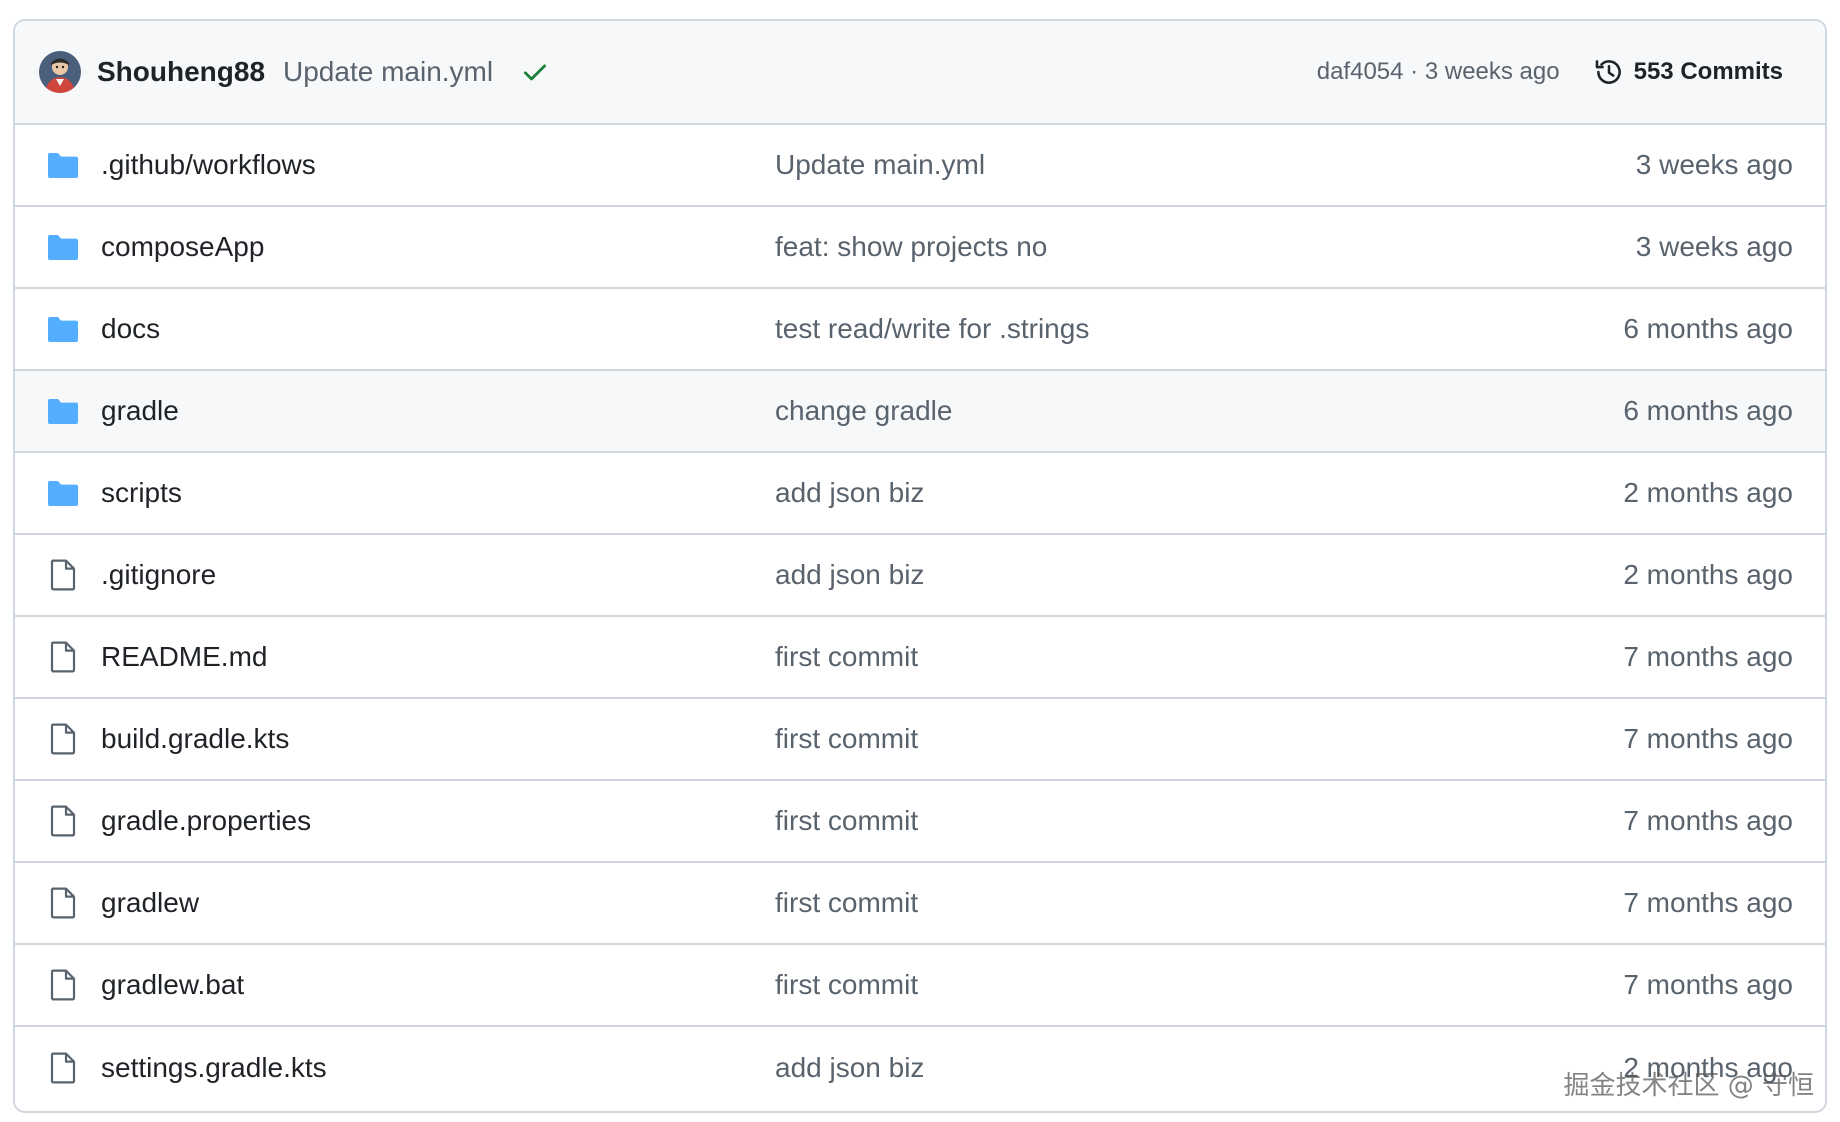 The height and width of the screenshot is (1122, 1840). What do you see at coordinates (920, 658) in the screenshot?
I see `file-row: README.md first commit 7 months ago` at bounding box center [920, 658].